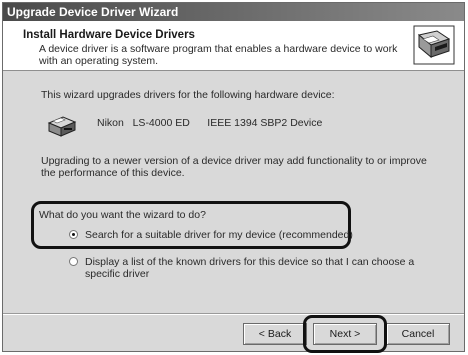  Describe the element at coordinates (122, 215) in the screenshot. I see `question-label: What do you want the wizard to do?` at that location.